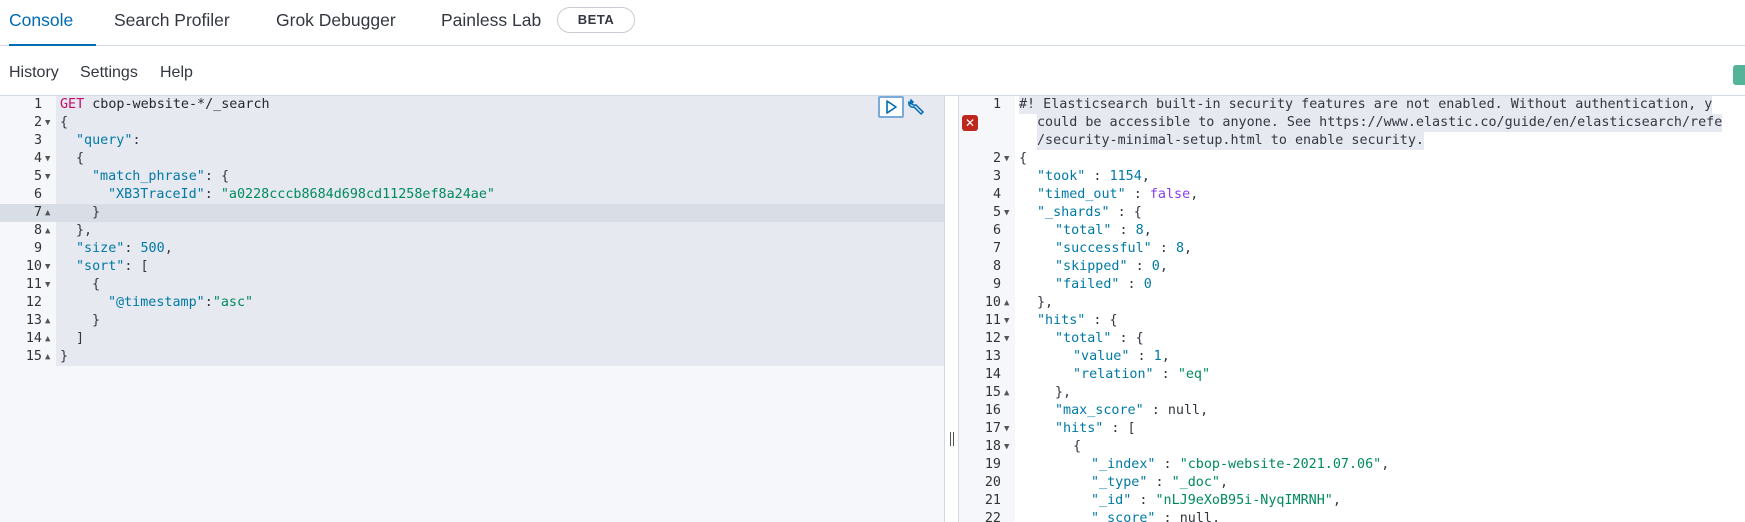 The width and height of the screenshot is (1745, 522). I want to click on tab-painless-lab: Painless Lab, so click(491, 23).